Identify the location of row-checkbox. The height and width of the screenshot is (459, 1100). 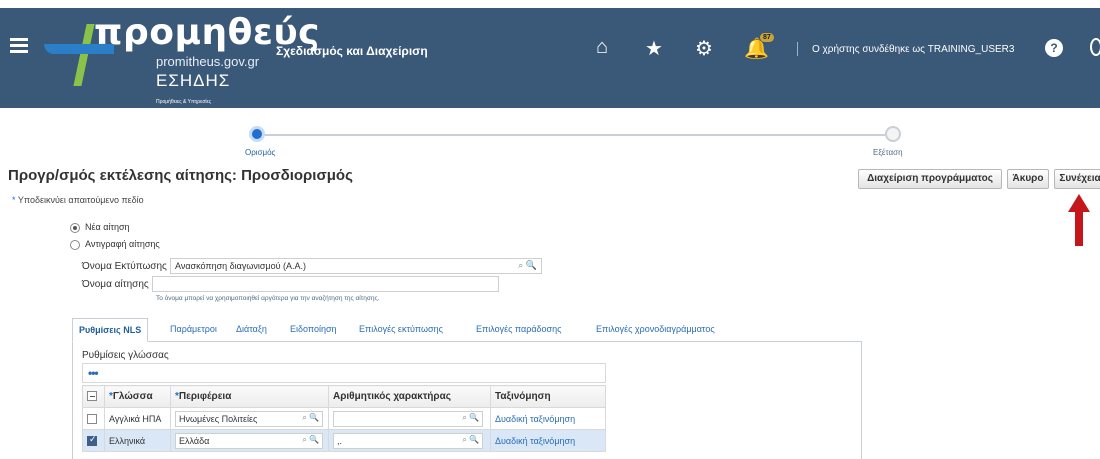
(92, 418).